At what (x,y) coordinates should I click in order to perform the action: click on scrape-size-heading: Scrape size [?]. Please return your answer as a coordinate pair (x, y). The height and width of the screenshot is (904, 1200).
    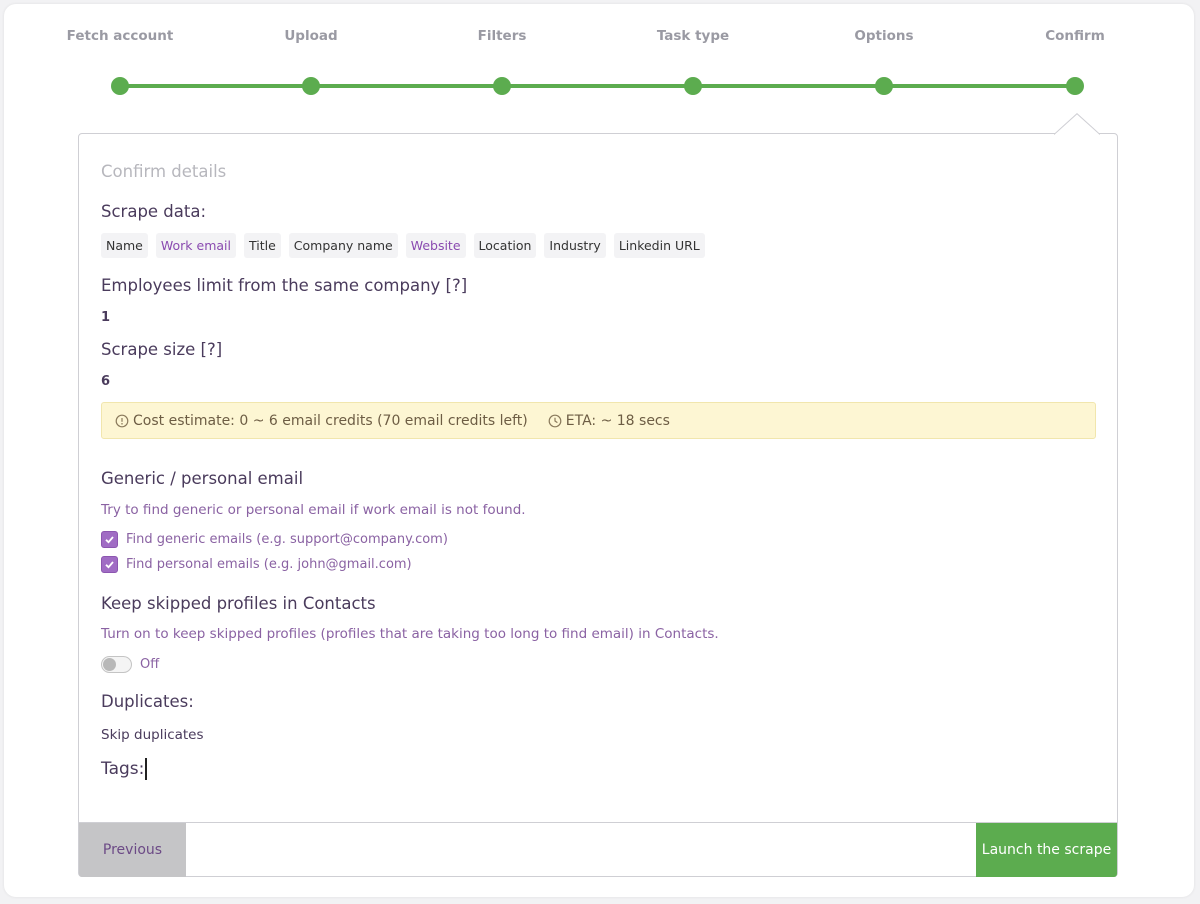
    Looking at the image, I should click on (161, 349).